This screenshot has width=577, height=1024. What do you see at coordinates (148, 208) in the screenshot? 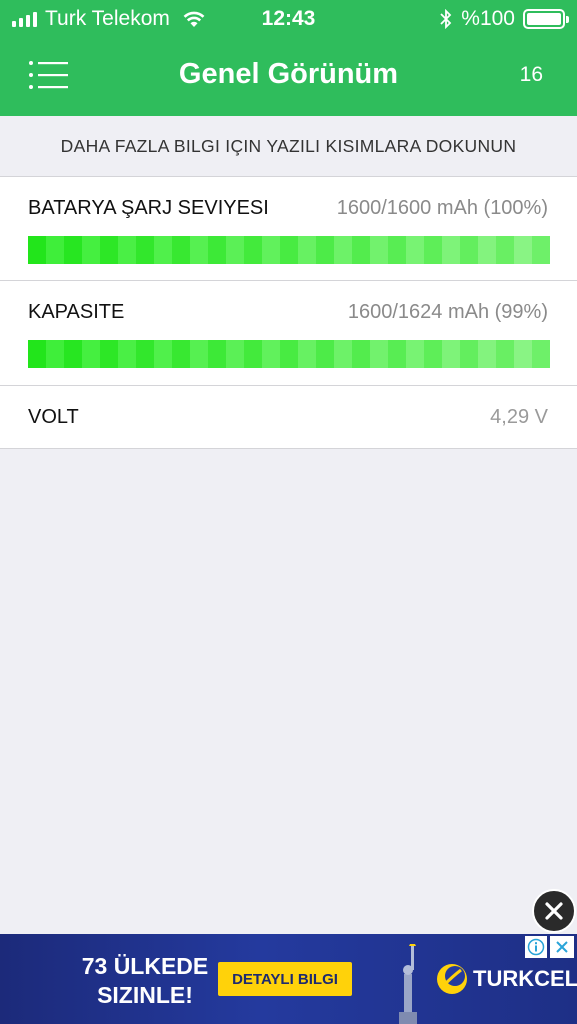
I see `charge-level-label: BATARYA ŞARJ SEVIYESI` at bounding box center [148, 208].